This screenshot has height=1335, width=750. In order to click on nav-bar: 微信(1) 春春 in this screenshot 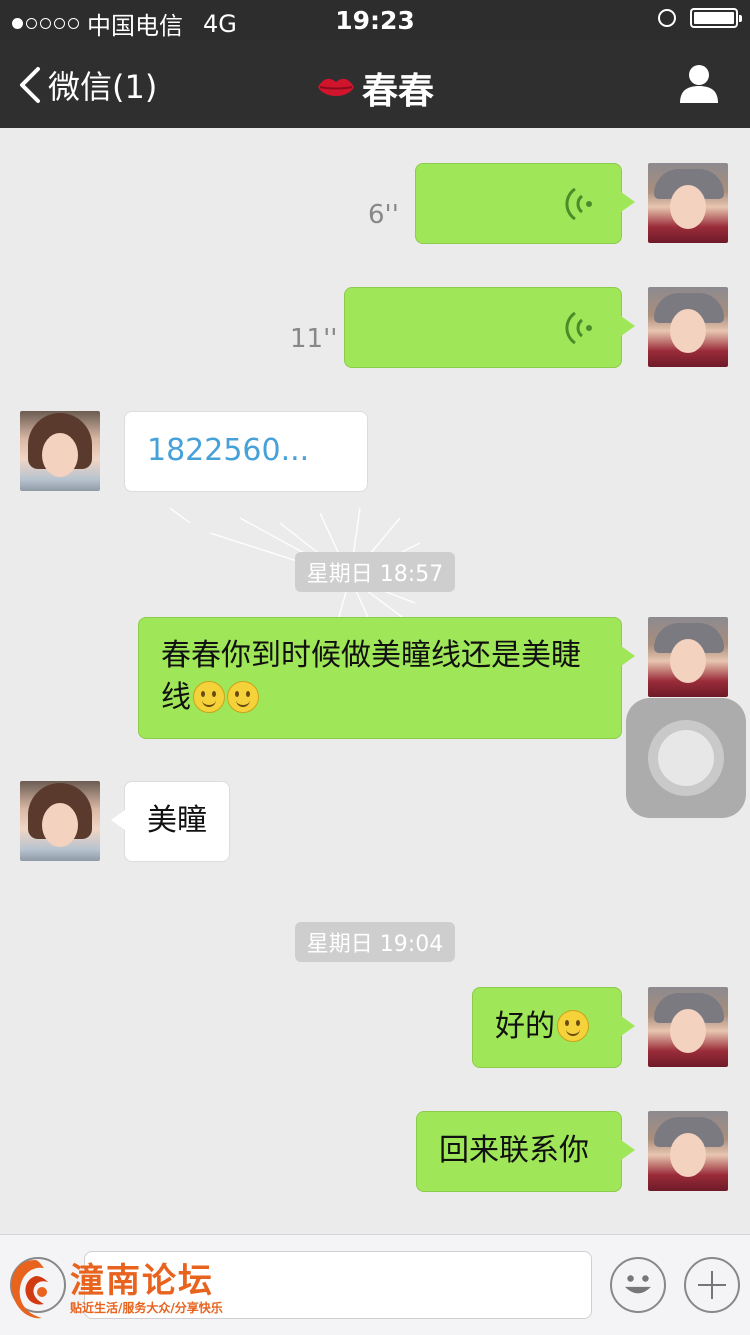, I will do `click(375, 84)`.